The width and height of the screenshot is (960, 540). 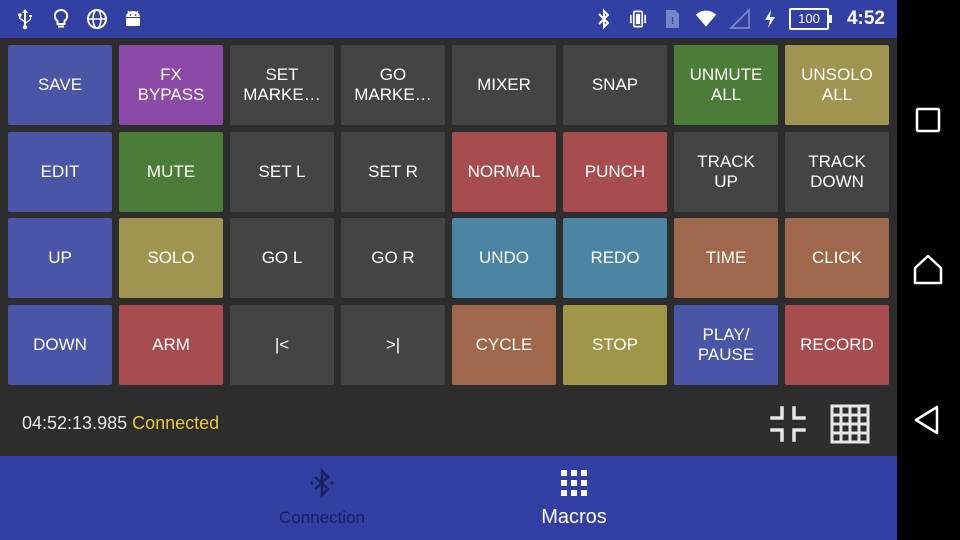 I want to click on home-icon, so click(x=928, y=270).